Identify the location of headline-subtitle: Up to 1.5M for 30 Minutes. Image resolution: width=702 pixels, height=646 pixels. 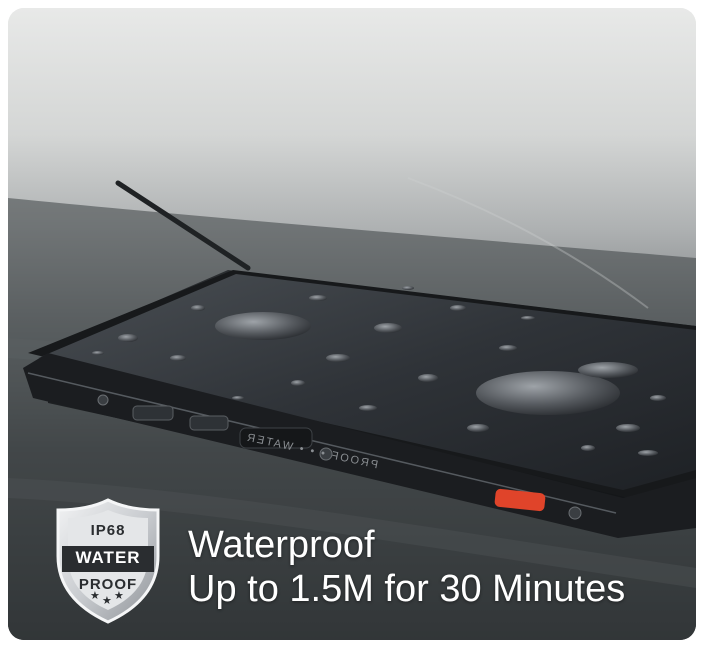
(407, 589).